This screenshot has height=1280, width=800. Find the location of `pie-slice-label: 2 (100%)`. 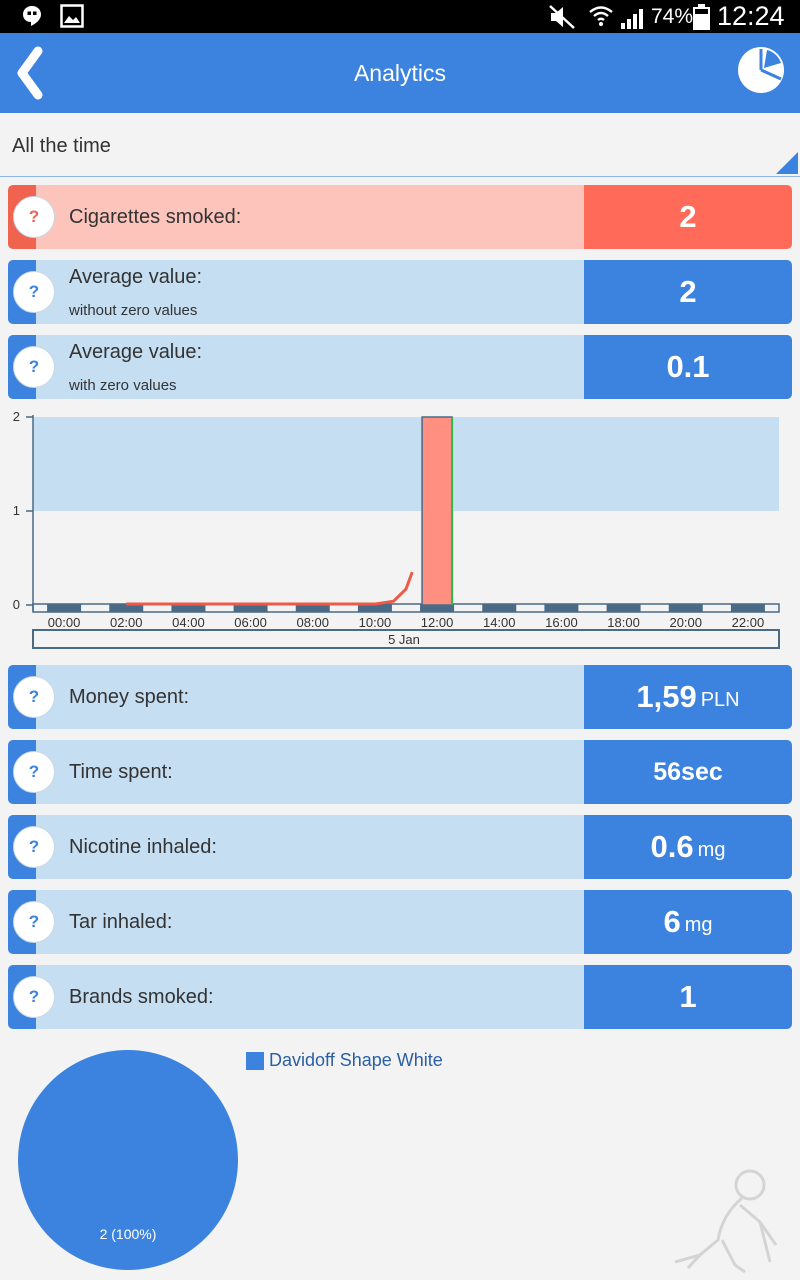

pie-slice-label: 2 (100%) is located at coordinates (128, 1234).